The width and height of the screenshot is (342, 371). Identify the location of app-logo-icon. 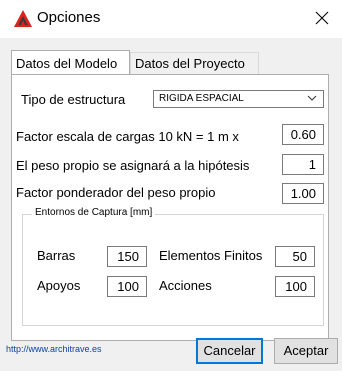
(23, 18).